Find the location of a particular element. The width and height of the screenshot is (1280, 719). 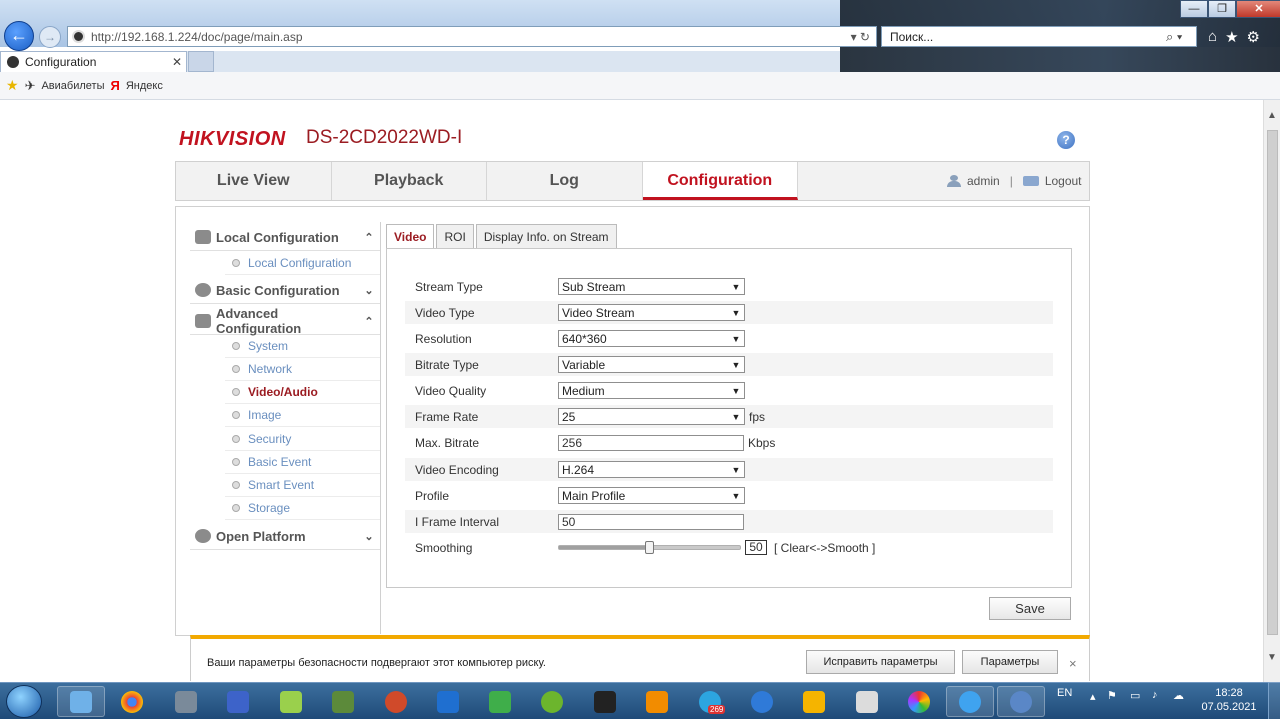

favorites-star-icon: ★ is located at coordinates (12, 85).